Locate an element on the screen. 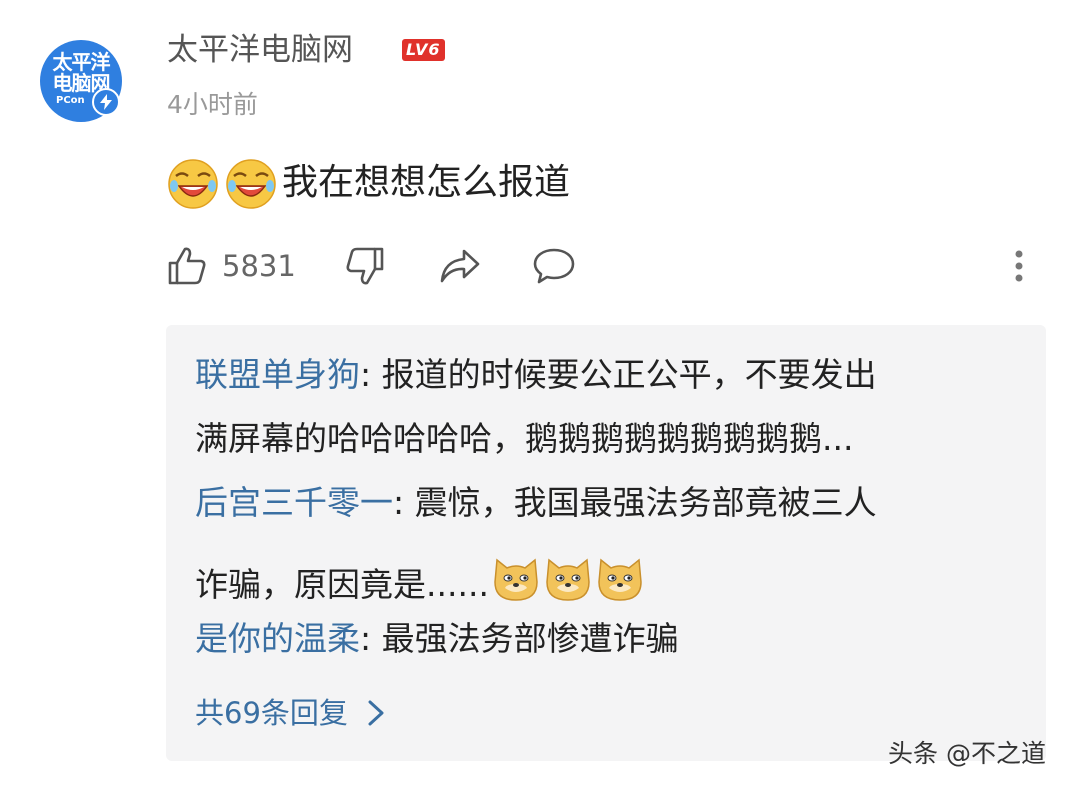 This screenshot has width=1080, height=792. comment-button is located at coordinates (554, 266).